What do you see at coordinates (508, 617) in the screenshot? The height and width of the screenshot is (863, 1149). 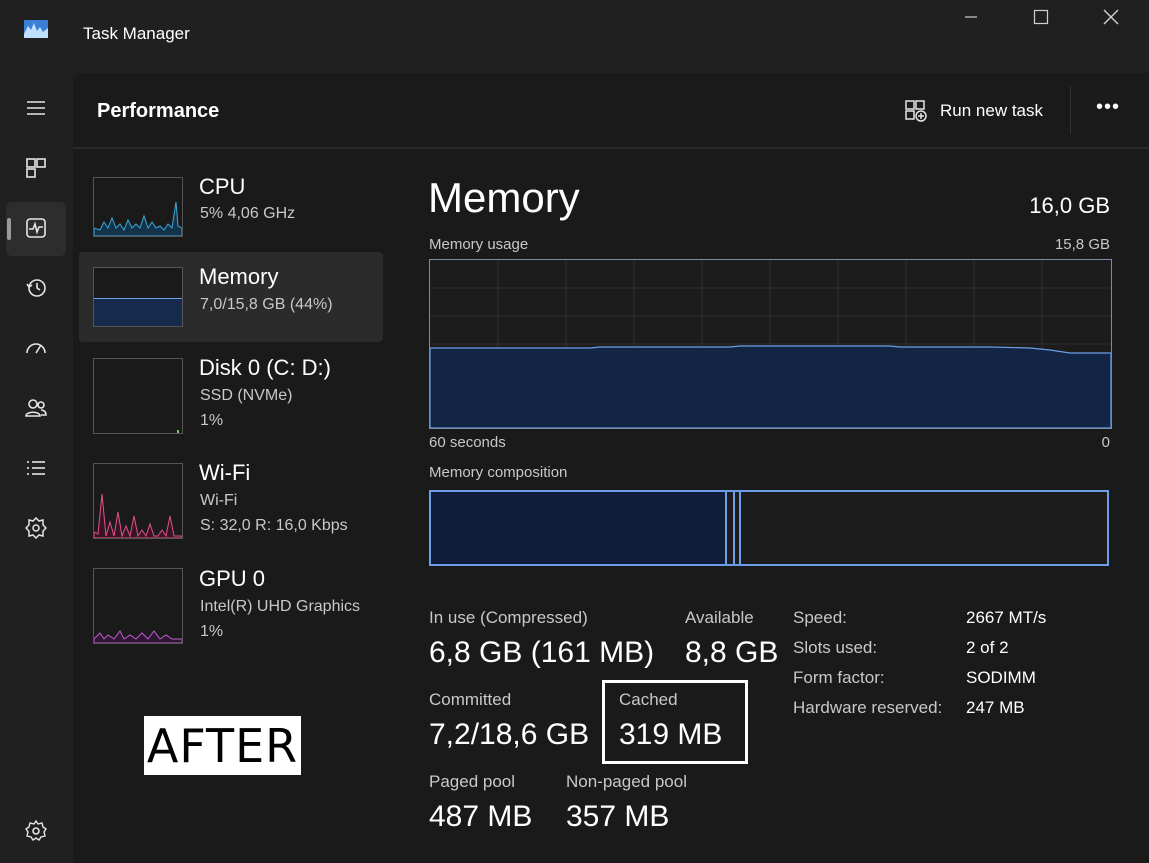 I see `in-use-label: In use (Compressed)` at bounding box center [508, 617].